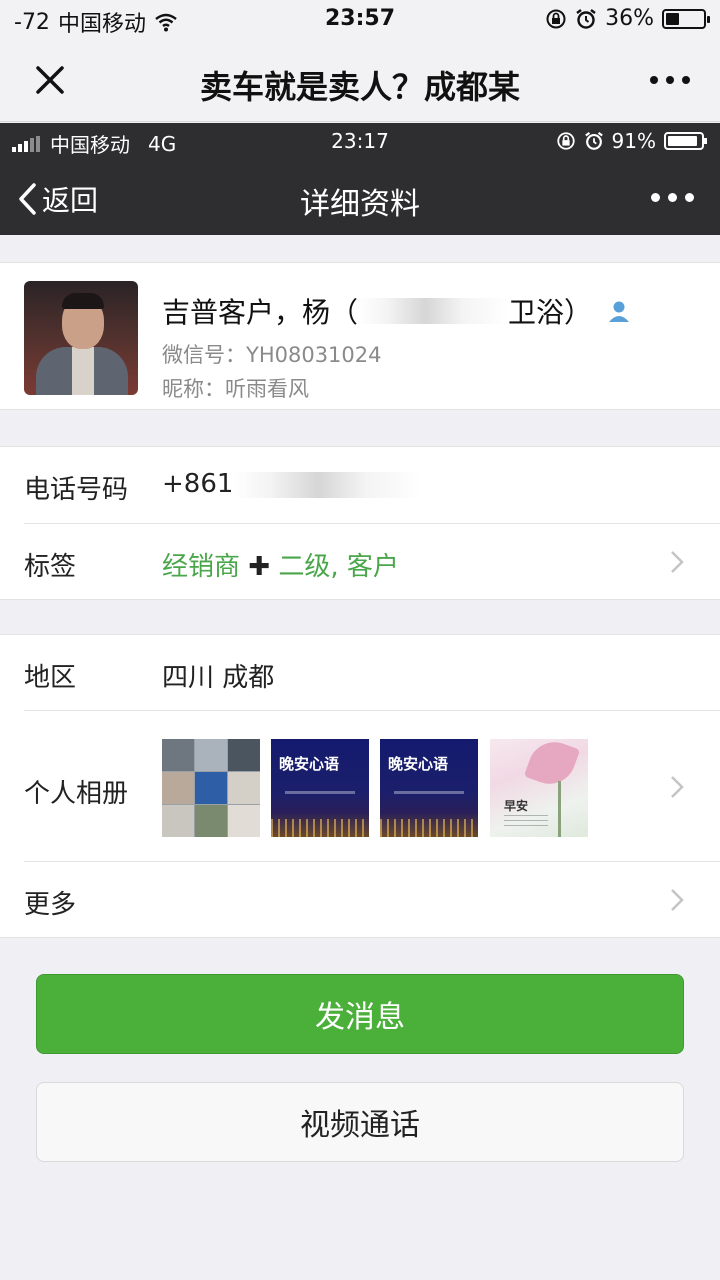 The image size is (720, 1280). I want to click on nav-more-button, so click(672, 197).